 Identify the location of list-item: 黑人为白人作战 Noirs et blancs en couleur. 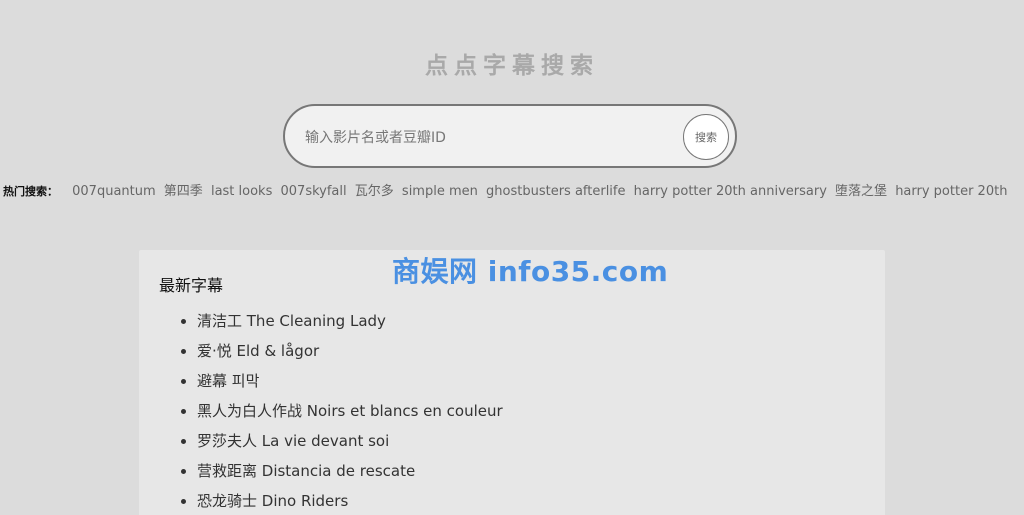
(350, 411).